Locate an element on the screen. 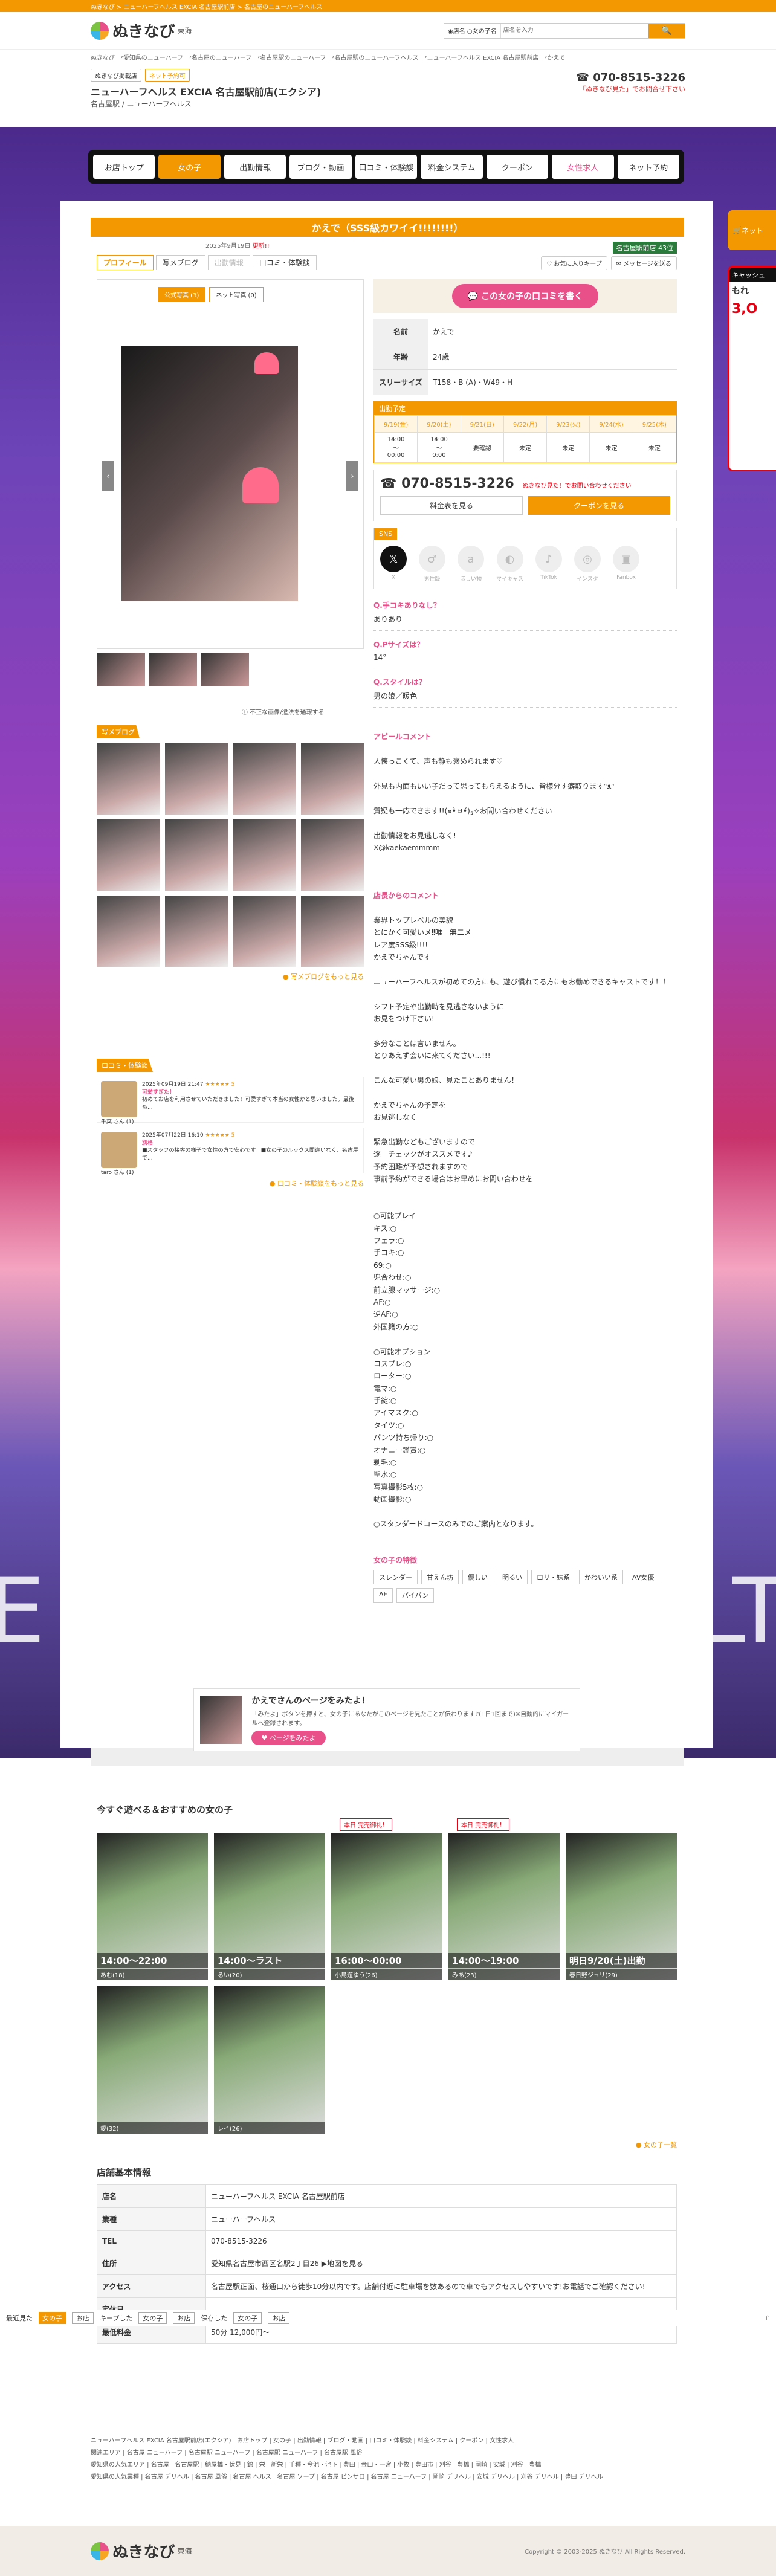 The width and height of the screenshot is (776, 2576). nav-shop-top: お店トップ is located at coordinates (124, 167).